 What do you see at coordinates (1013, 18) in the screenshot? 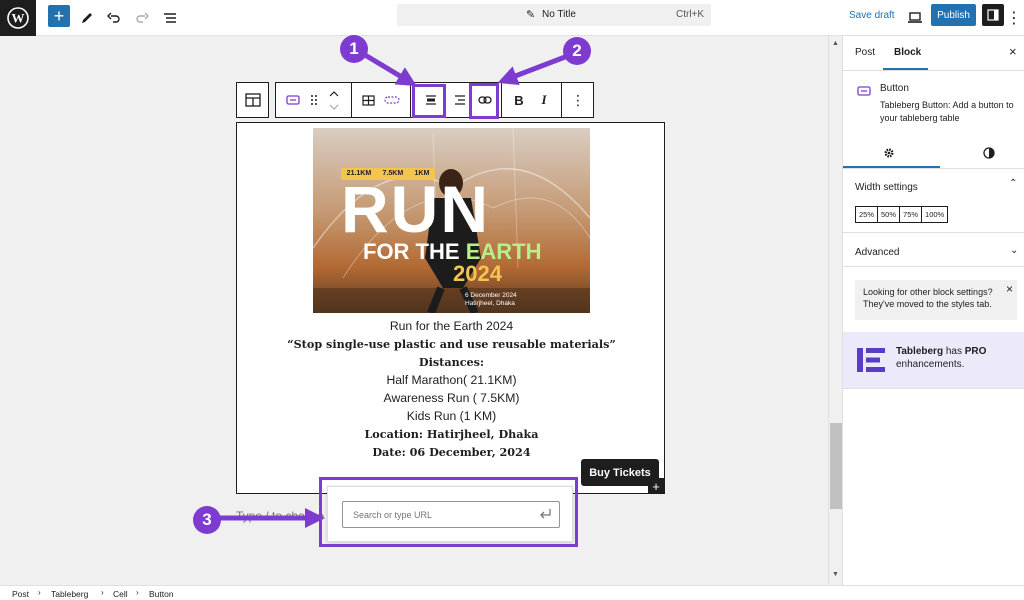
I see `options-more-icon: ⋮` at bounding box center [1013, 18].